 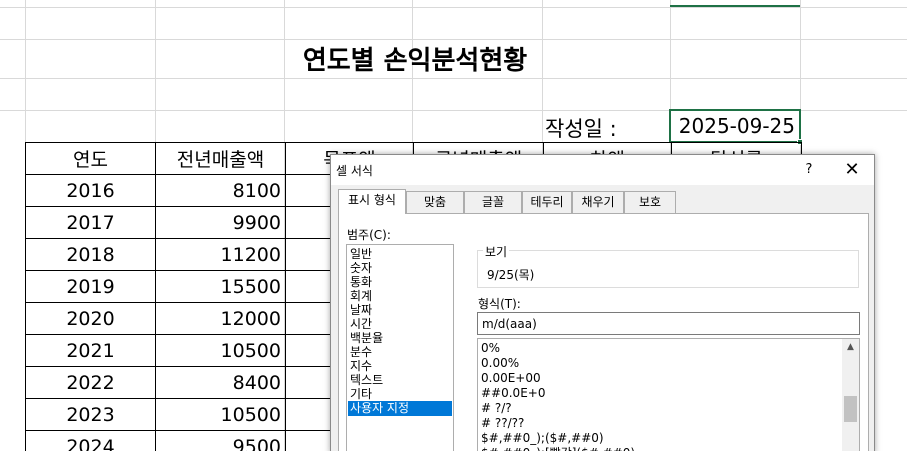 What do you see at coordinates (496, 251) in the screenshot?
I see `preview-label: 보기` at bounding box center [496, 251].